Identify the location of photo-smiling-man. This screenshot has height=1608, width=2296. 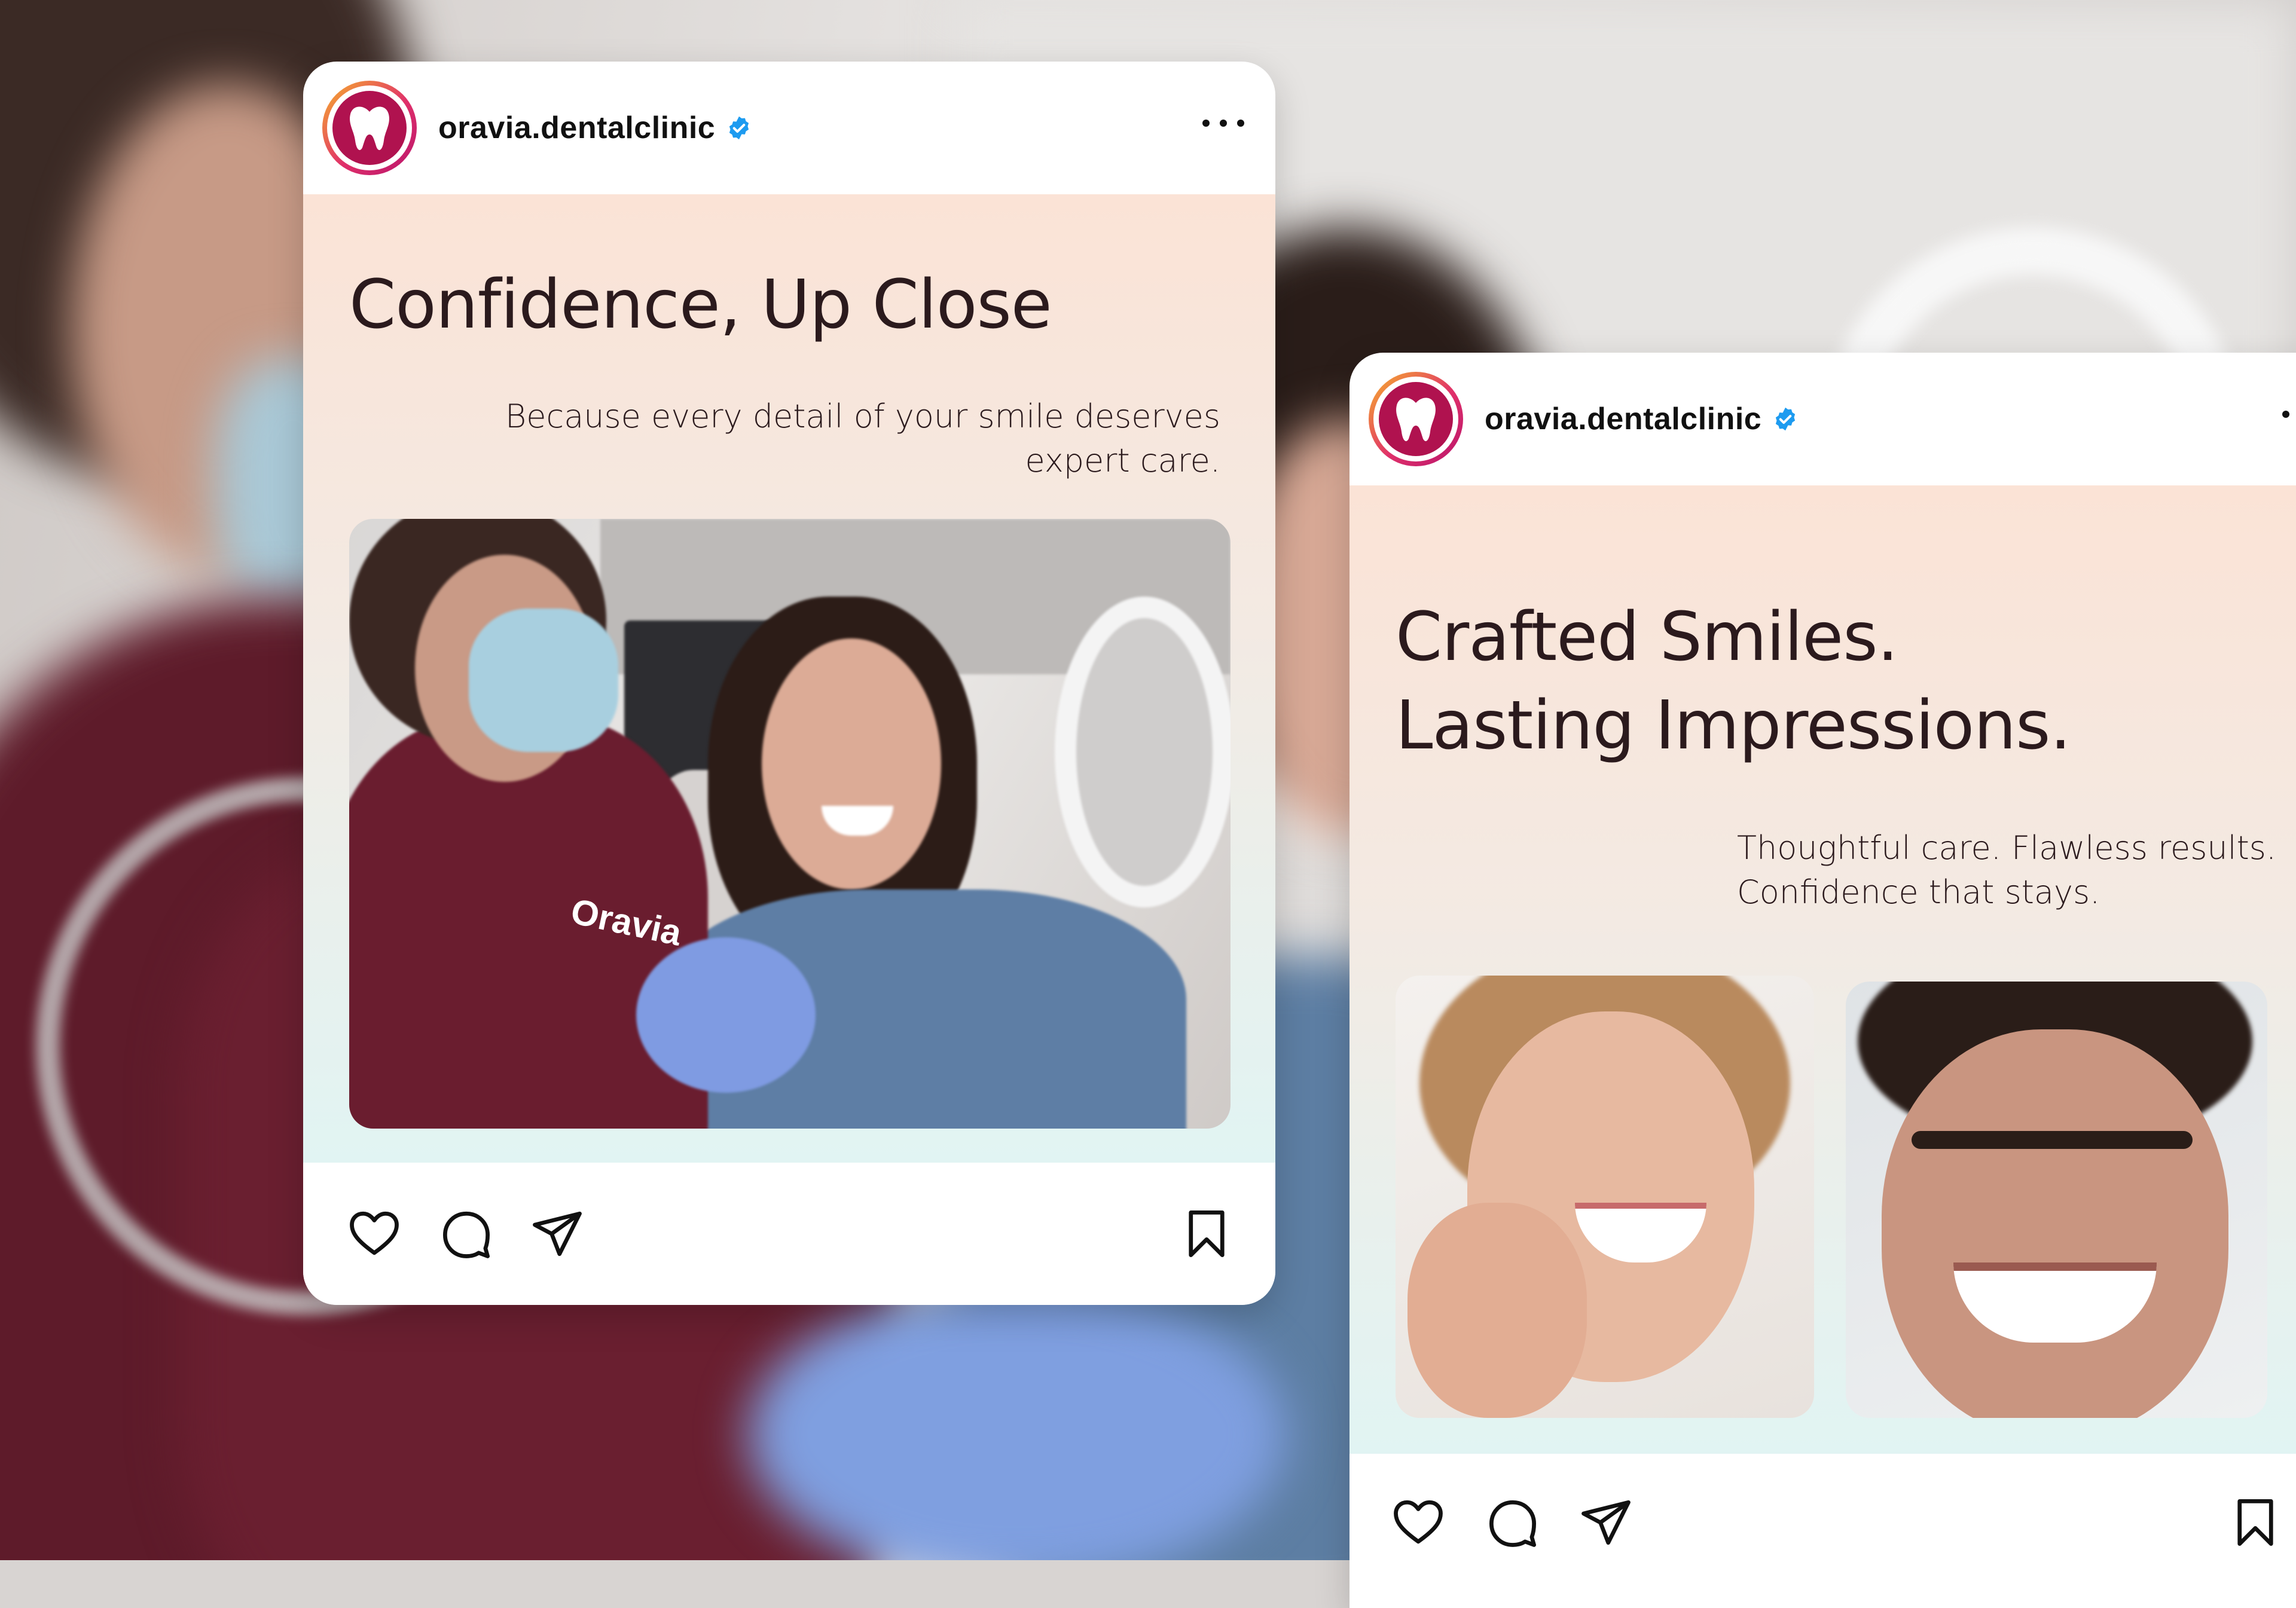
(2056, 1200).